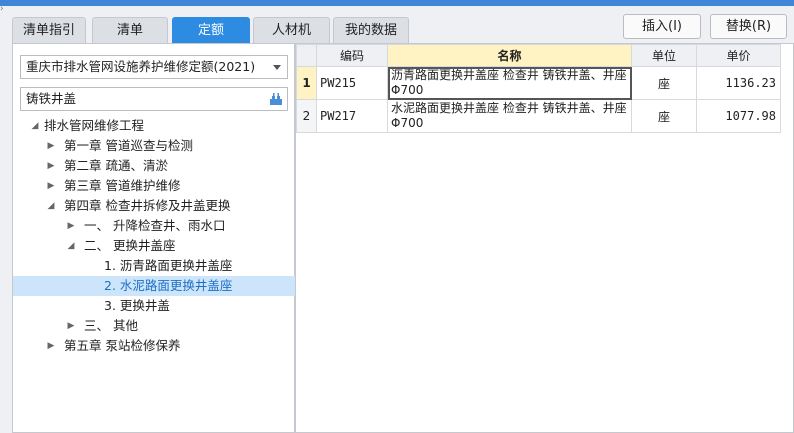  What do you see at coordinates (154, 326) in the screenshot?
I see `tree-item: ▶ 三、 其他` at bounding box center [154, 326].